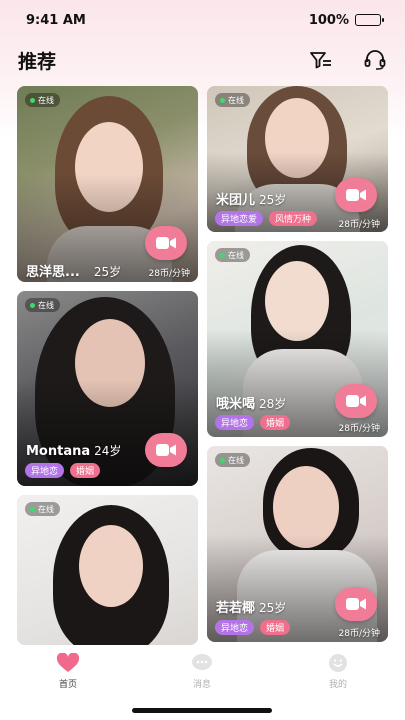 The width and height of the screenshot is (405, 720). Describe the element at coordinates (56, 20) in the screenshot. I see `status-time: 9:41 AM` at that location.